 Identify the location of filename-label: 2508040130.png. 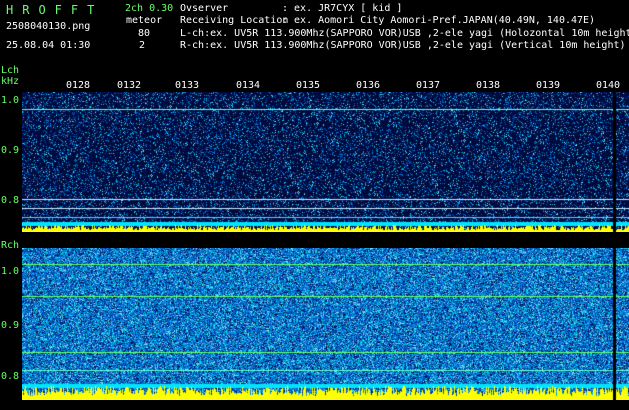
(48, 26).